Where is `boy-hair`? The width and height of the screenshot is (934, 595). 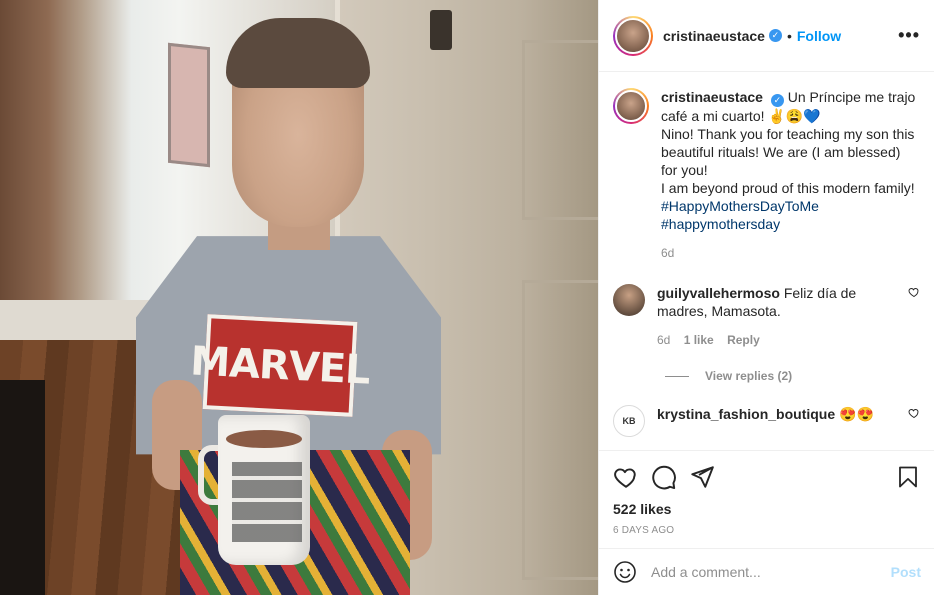
boy-hair is located at coordinates (298, 53).